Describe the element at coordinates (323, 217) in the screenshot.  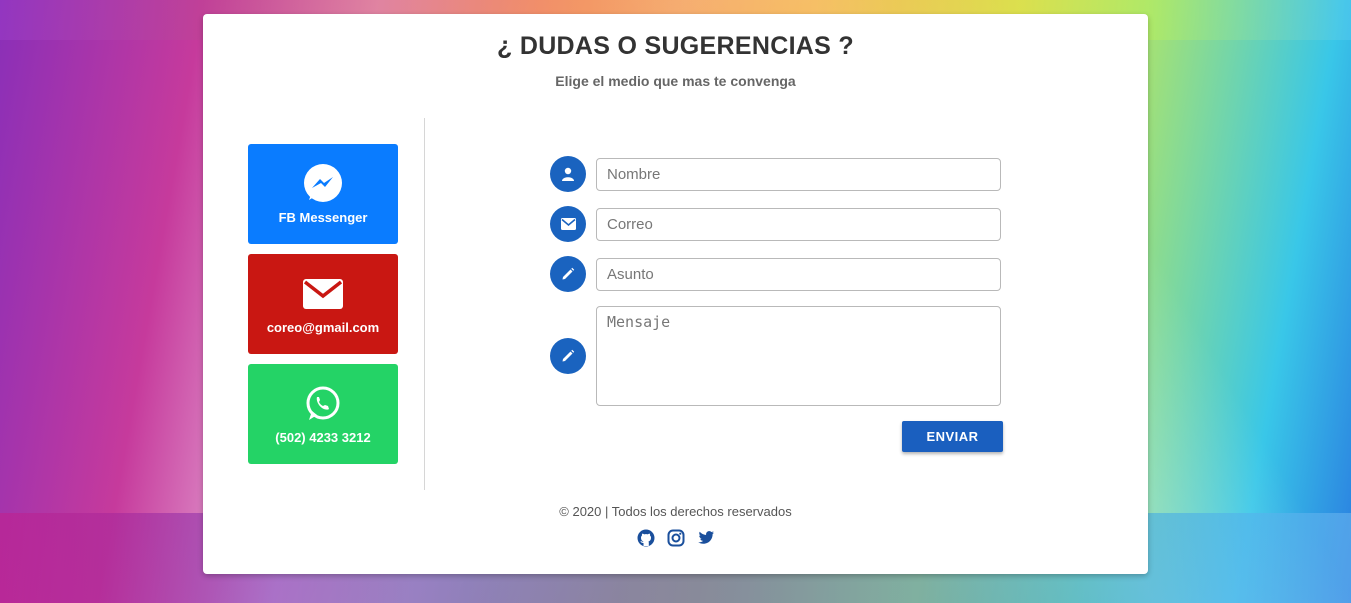
I see `fb-messenger-label: FB Messenger` at that location.